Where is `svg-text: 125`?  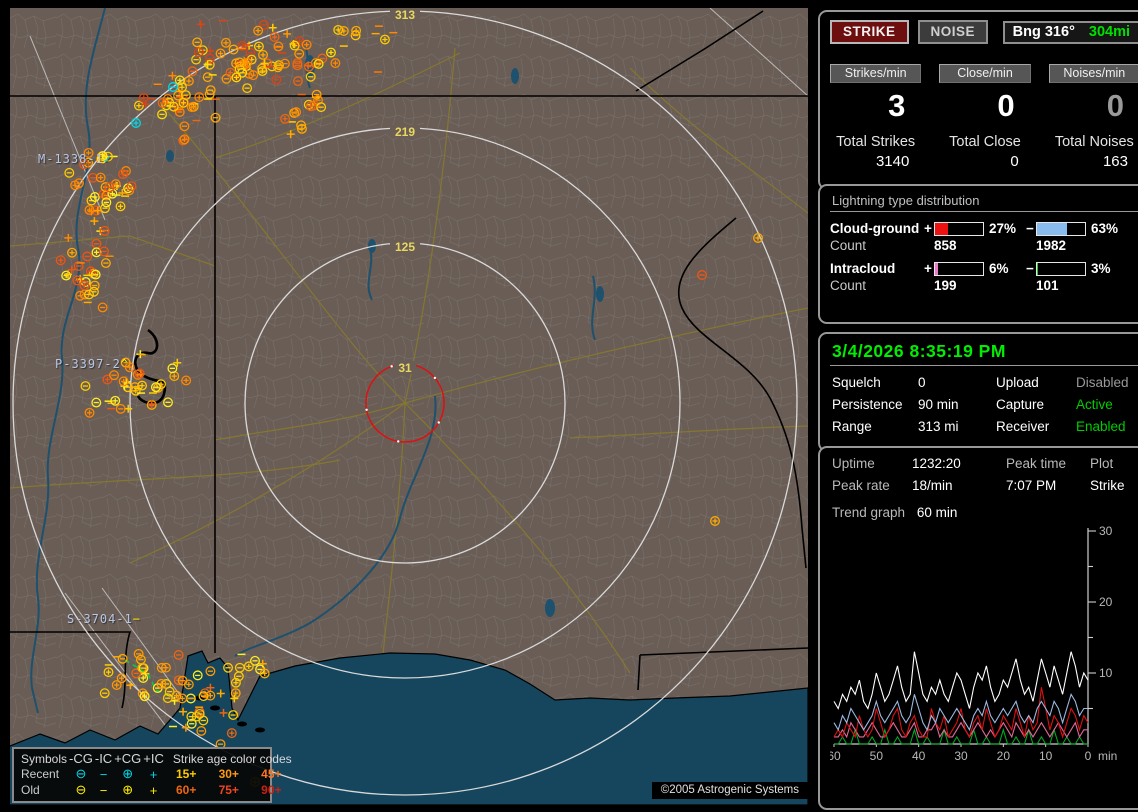
svg-text: 125 is located at coordinates (405, 247).